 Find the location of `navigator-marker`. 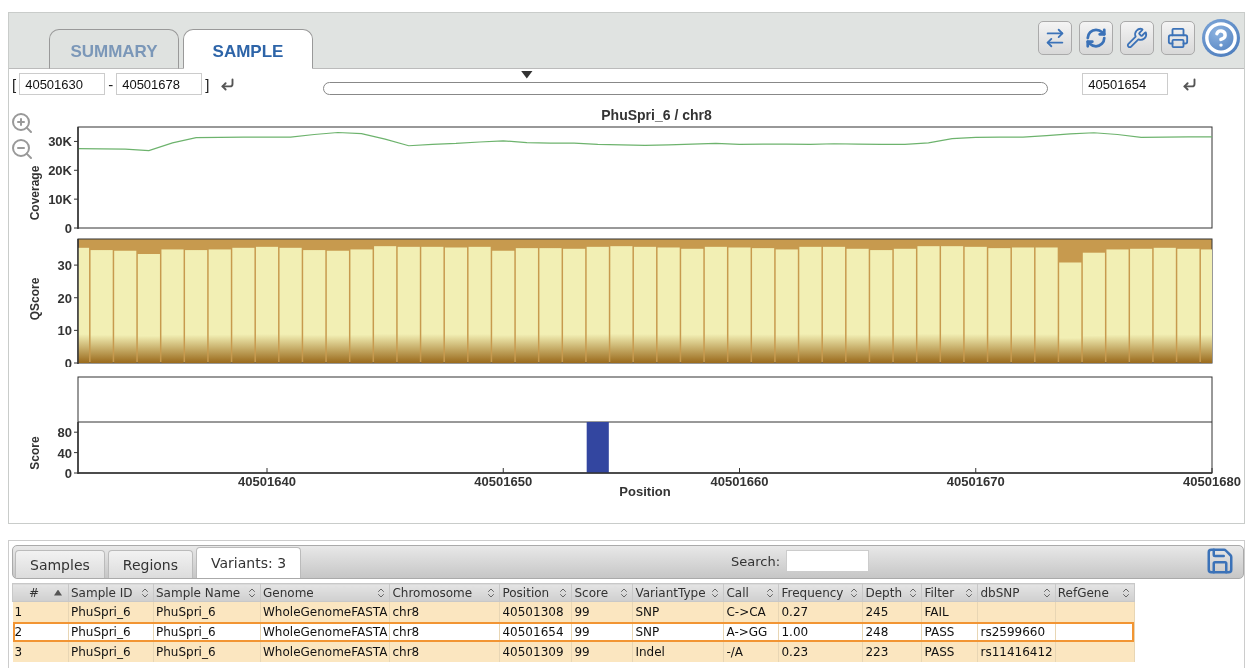

navigator-marker is located at coordinates (526, 74).